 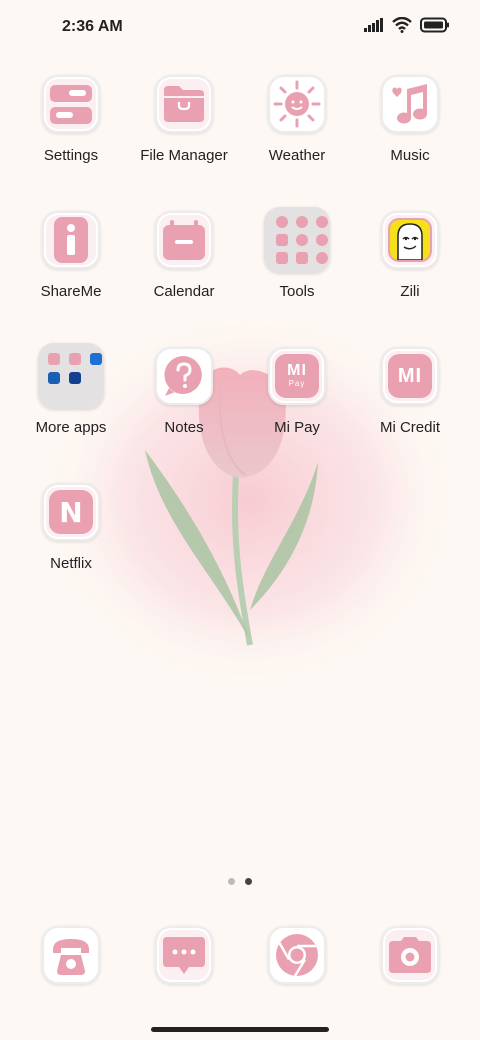 I want to click on app-calendar: Calendar, so click(x=184, y=271).